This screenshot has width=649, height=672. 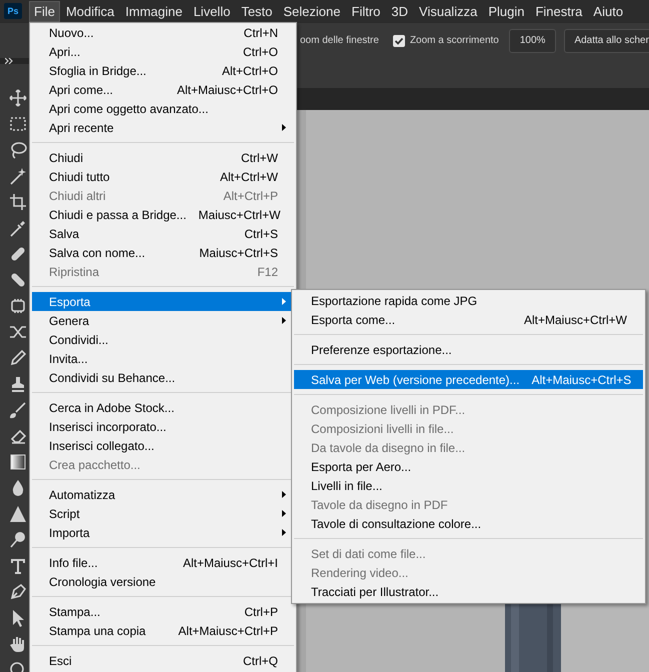 I want to click on lasso-icon, so click(x=18, y=150).